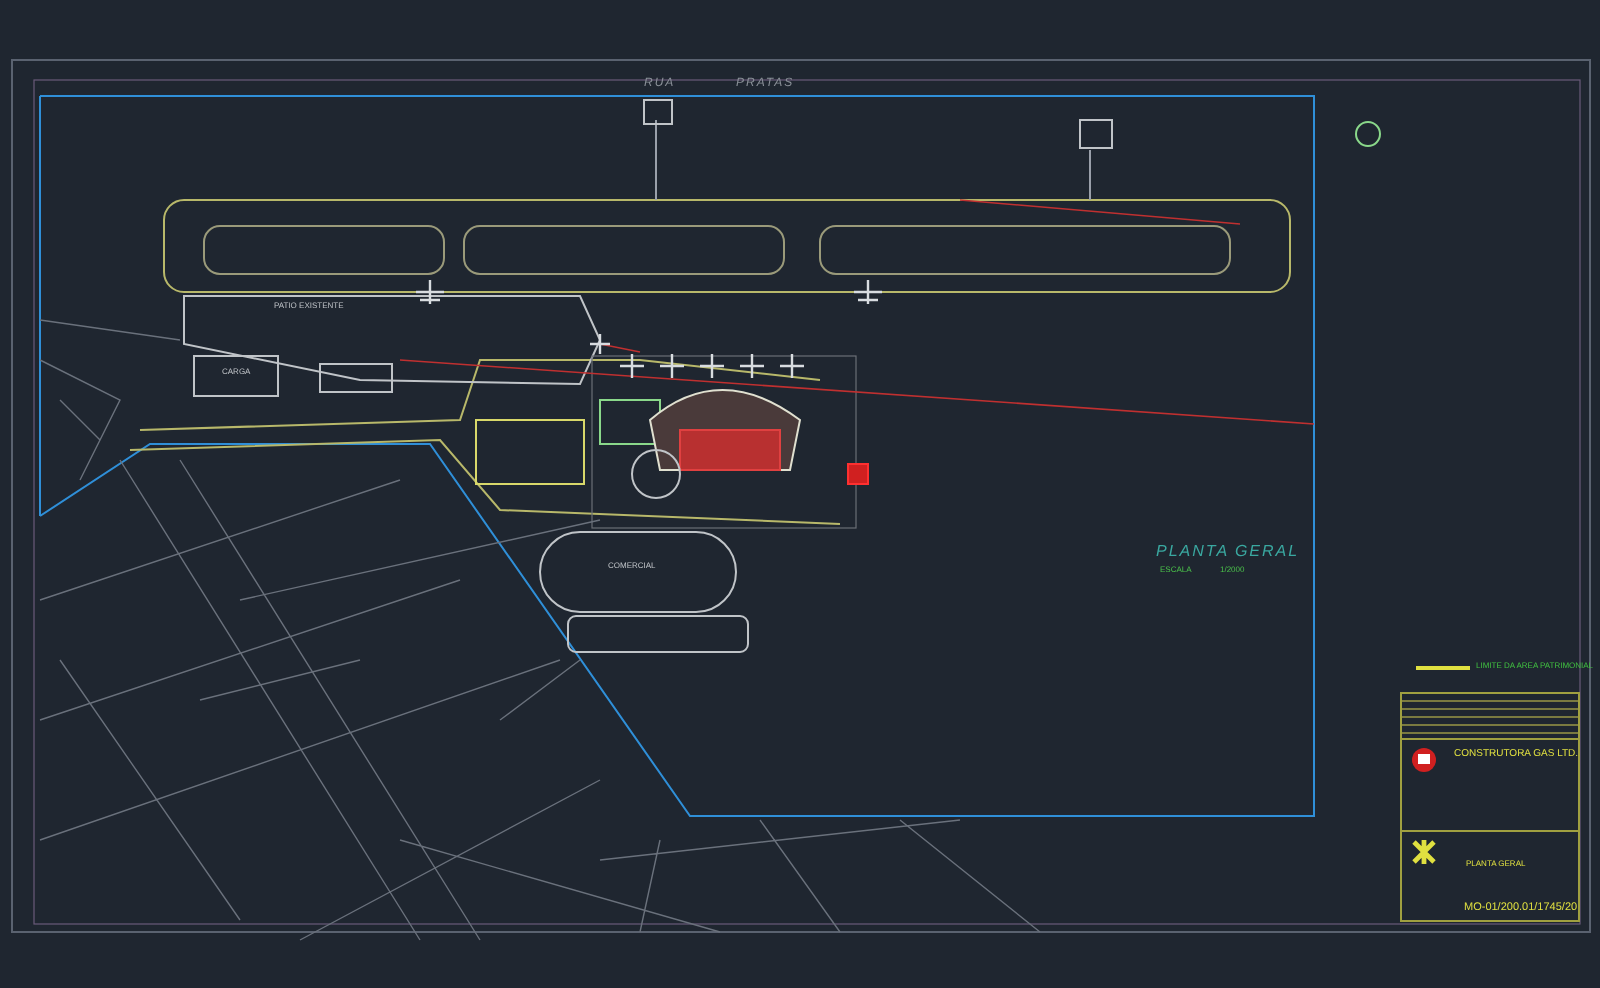 The image size is (1600, 988). What do you see at coordinates (1424, 760) in the screenshot?
I see `company-logo-icon` at bounding box center [1424, 760].